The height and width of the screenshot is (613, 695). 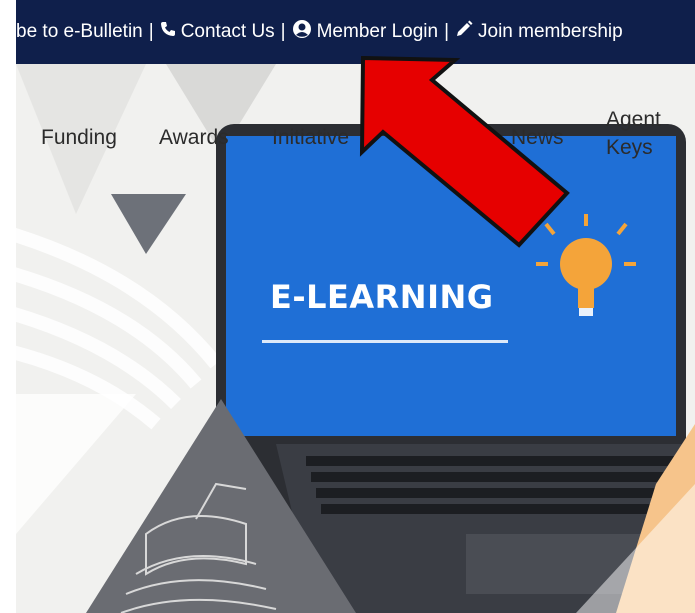 I want to click on pencil-icon, so click(x=464, y=32).